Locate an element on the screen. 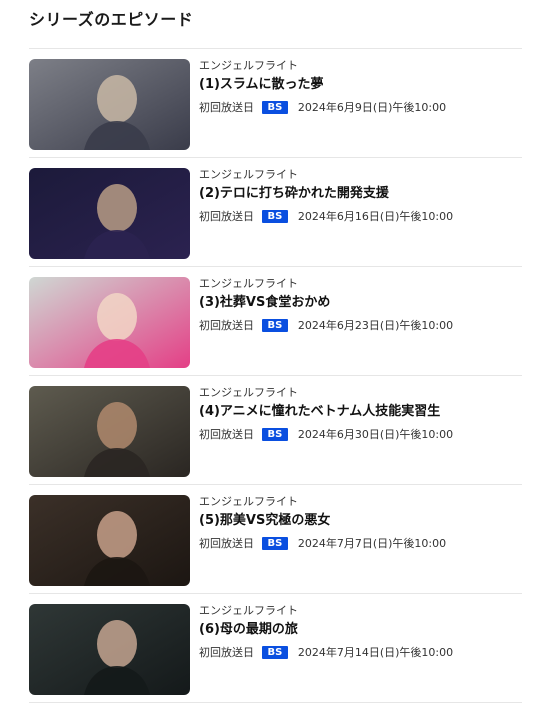 This screenshot has height=711, width=550. air-date: 2024年6月23日(日)午後10:00 is located at coordinates (375, 325).